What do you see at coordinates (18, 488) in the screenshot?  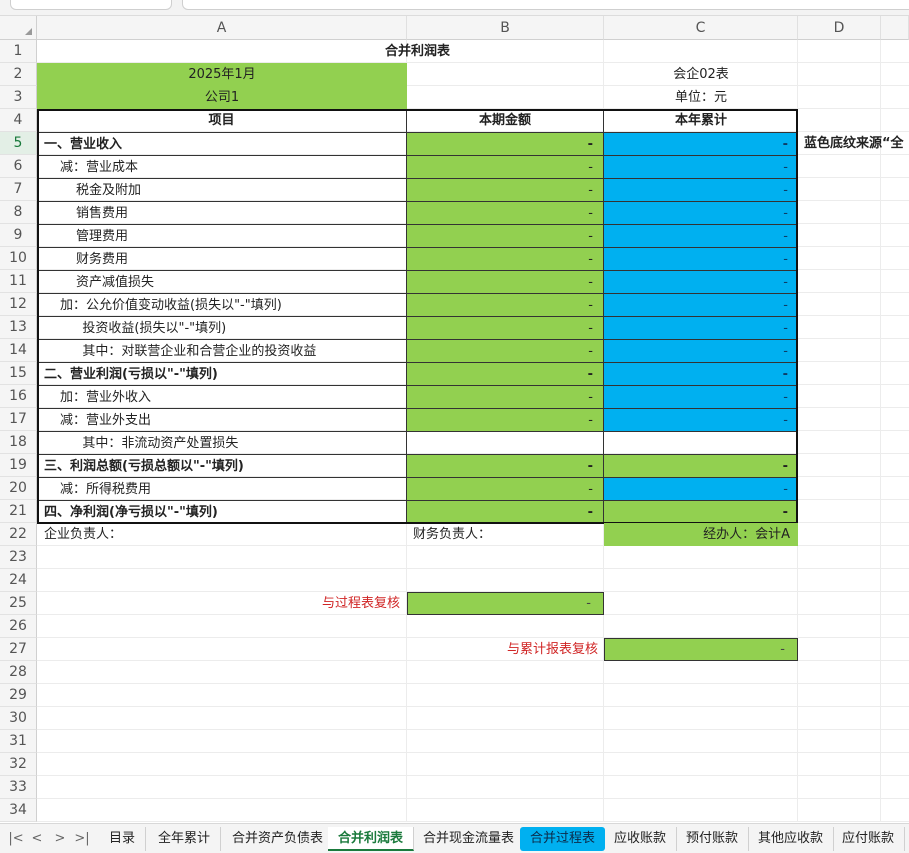 I see `row-header: 20` at bounding box center [18, 488].